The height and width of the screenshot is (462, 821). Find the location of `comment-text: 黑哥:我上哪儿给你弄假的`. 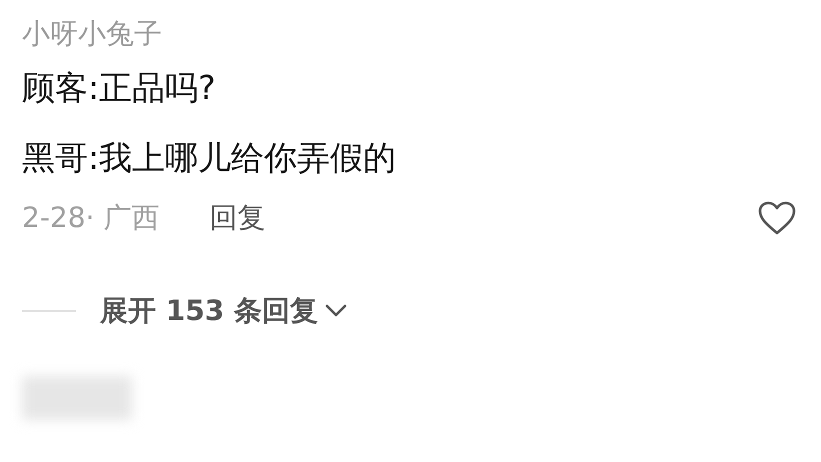

comment-text: 黑哥:我上哪儿给你弄假的 is located at coordinates (209, 158).